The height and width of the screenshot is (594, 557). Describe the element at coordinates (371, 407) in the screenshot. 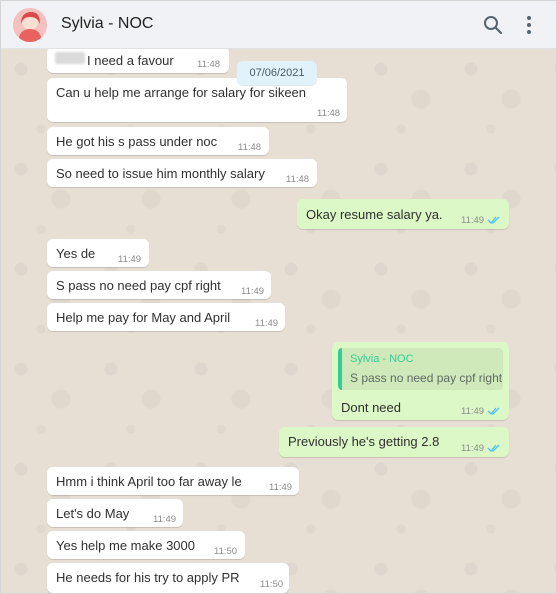

I see `message-text: Dont need` at that location.